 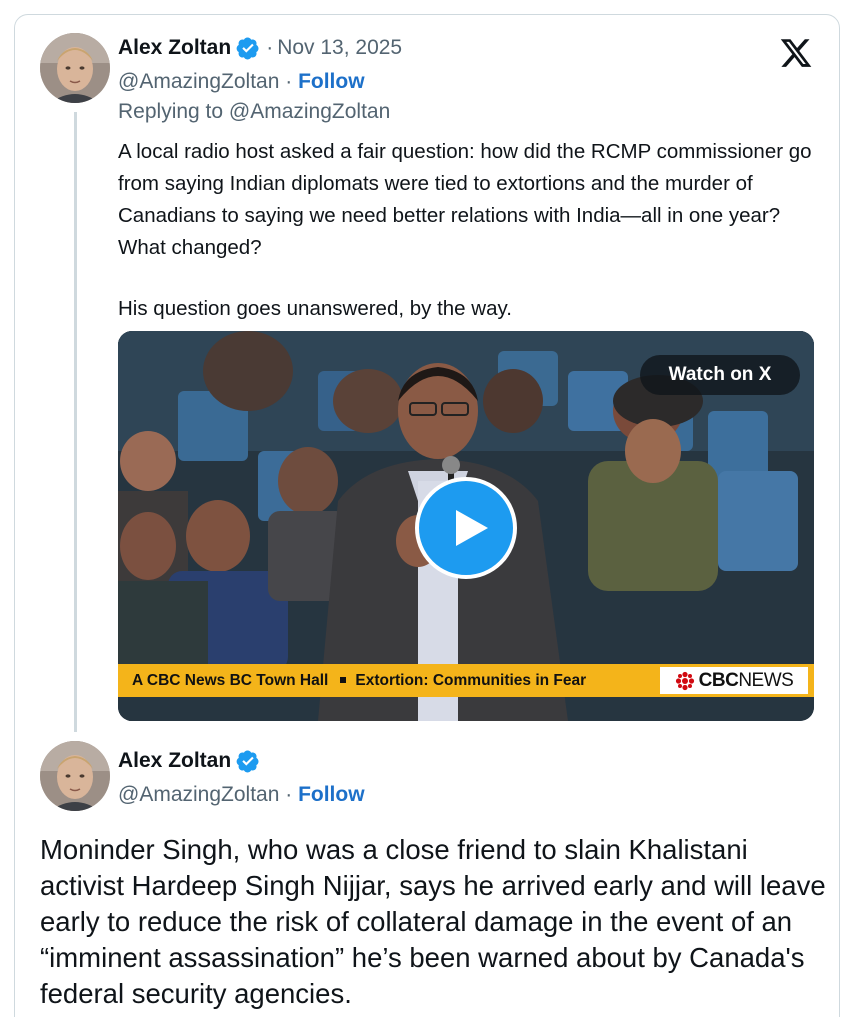 What do you see at coordinates (254, 111) in the screenshot?
I see `replying-to-label: Replying to @AmazingZoltan` at bounding box center [254, 111].